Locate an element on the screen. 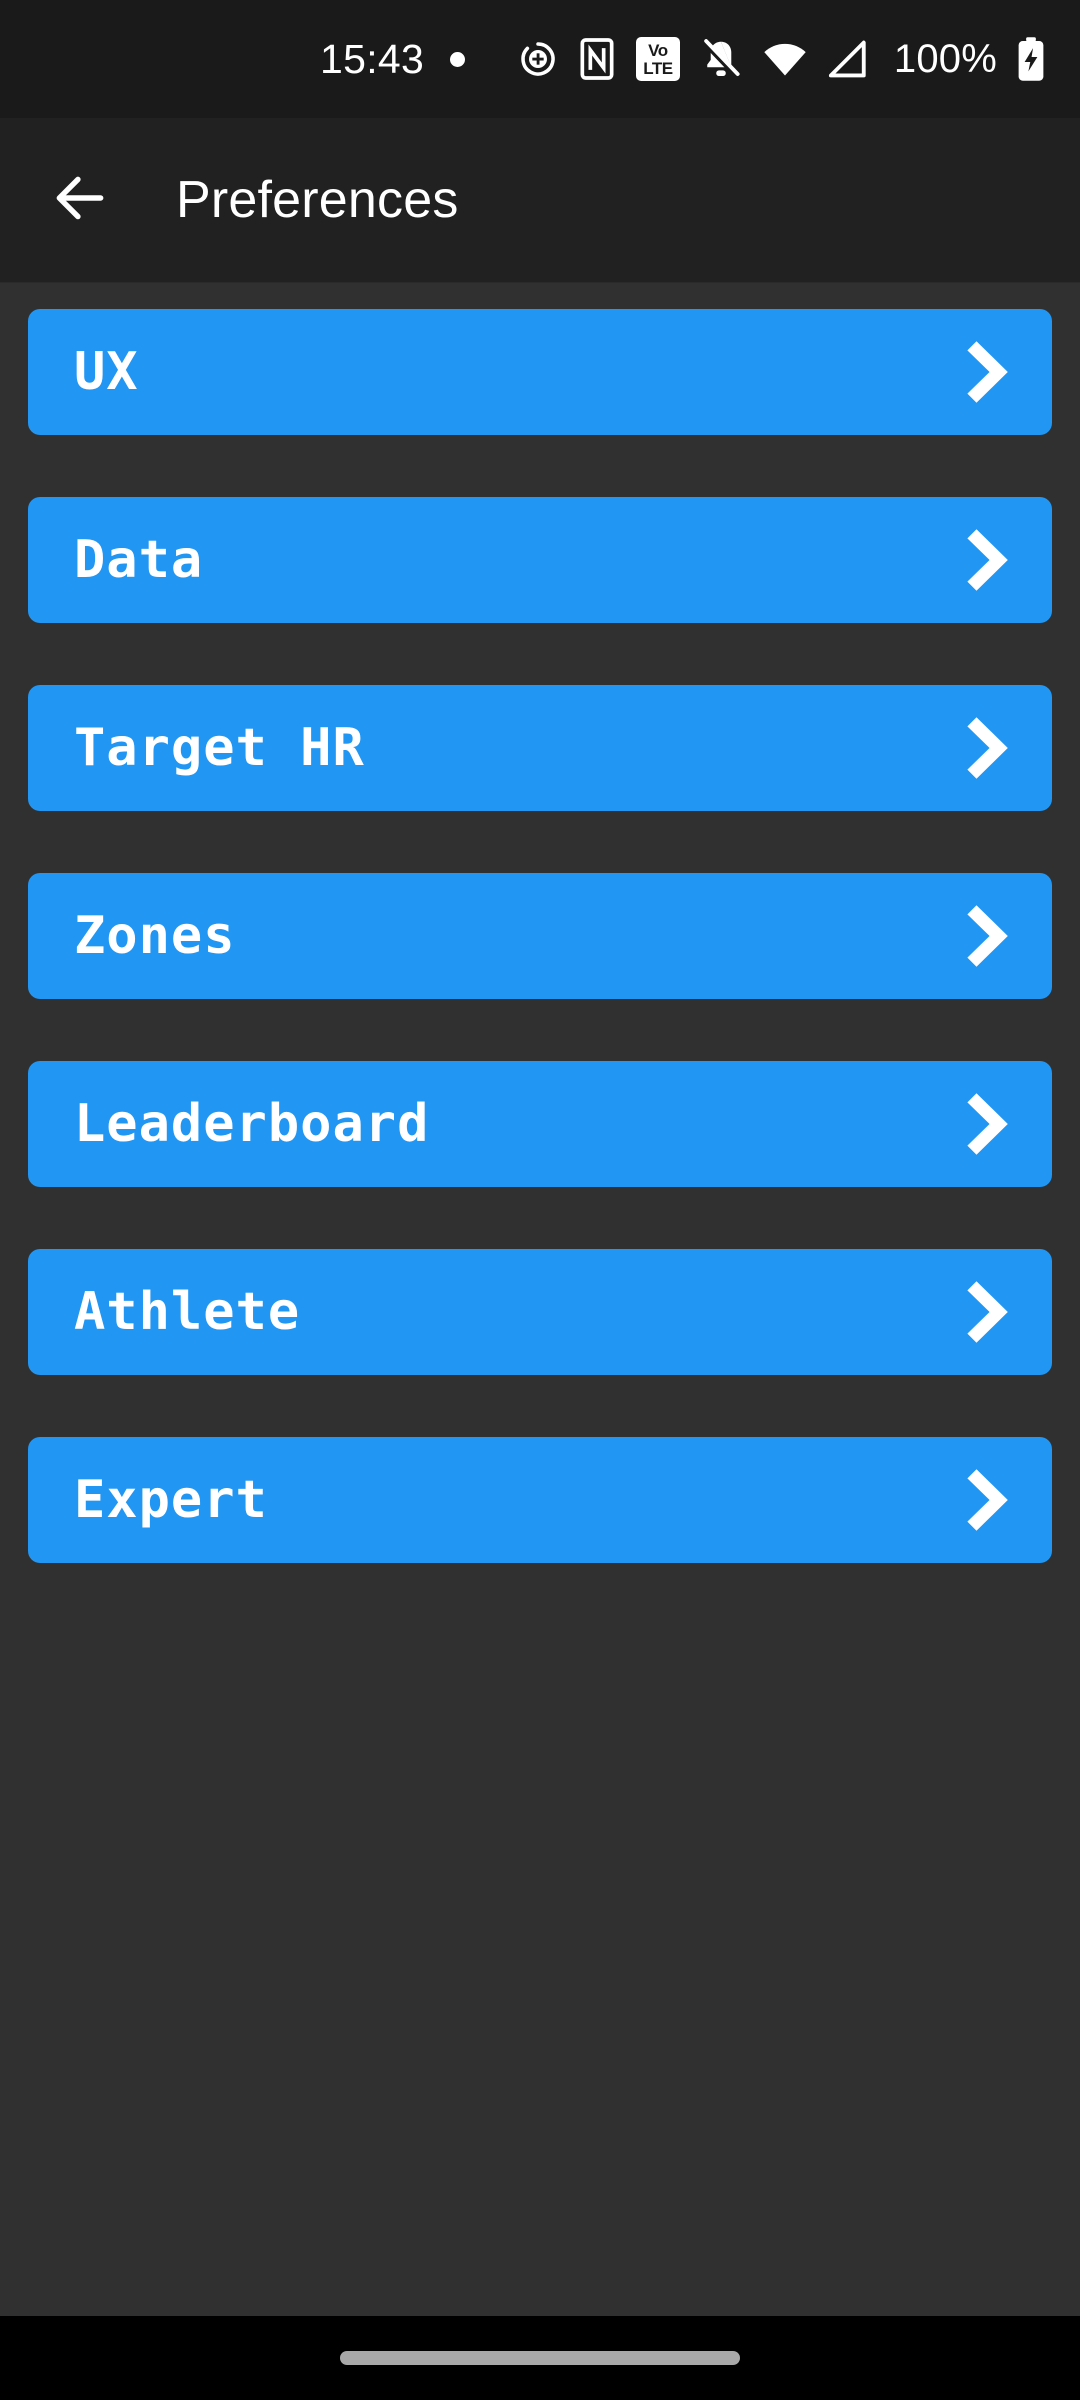 The height and width of the screenshot is (2400, 1080). preference-item-target-hr: Target HR is located at coordinates (540, 748).